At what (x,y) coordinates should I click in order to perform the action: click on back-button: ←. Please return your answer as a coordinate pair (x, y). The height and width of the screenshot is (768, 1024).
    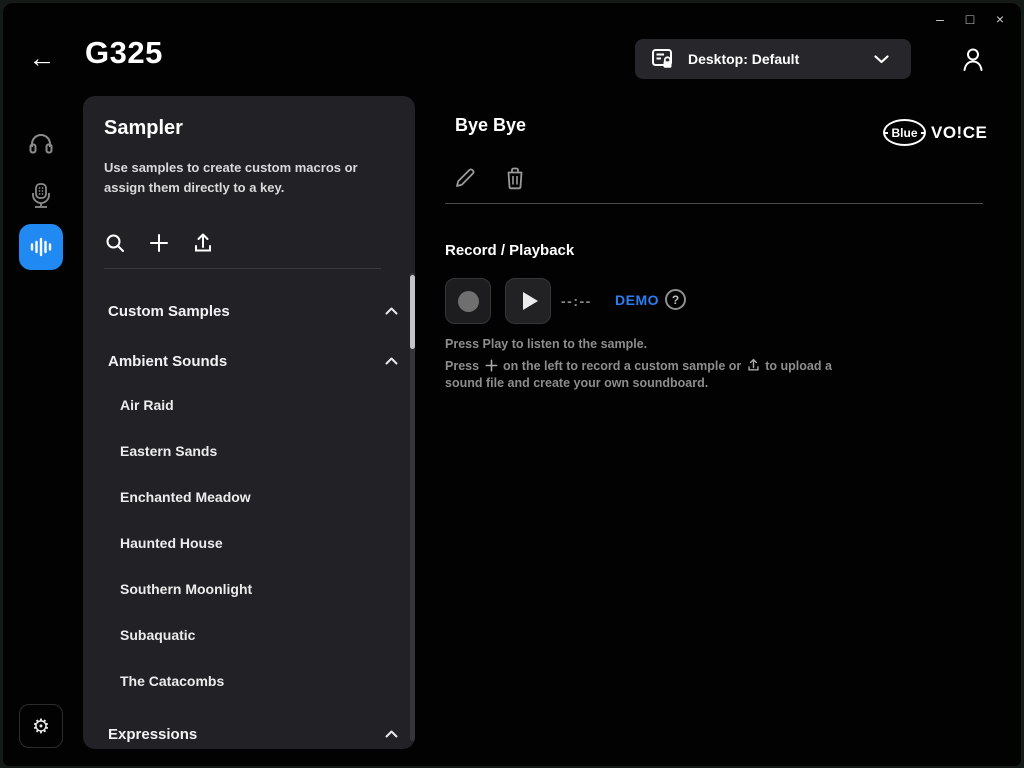
    Looking at the image, I should click on (42, 58).